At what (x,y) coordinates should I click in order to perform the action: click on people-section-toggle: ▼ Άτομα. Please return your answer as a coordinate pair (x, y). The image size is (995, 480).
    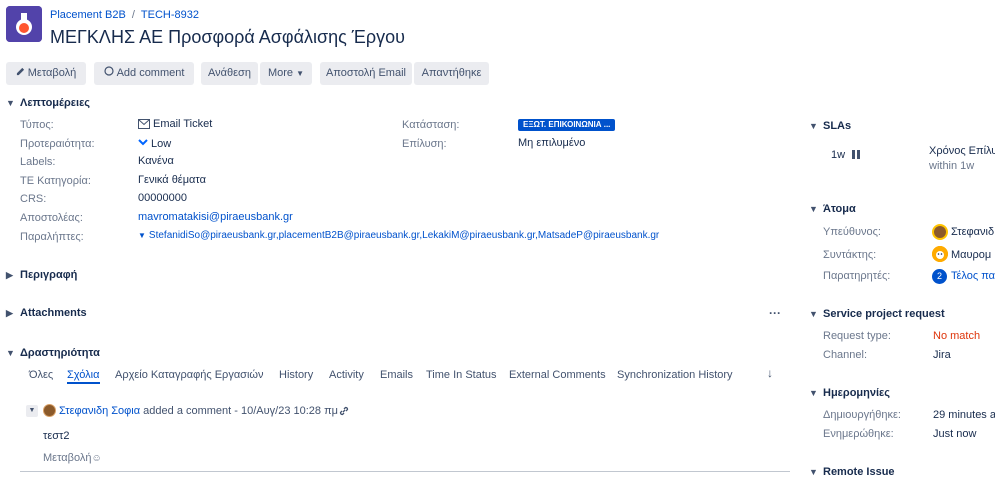
    Looking at the image, I should click on (832, 209).